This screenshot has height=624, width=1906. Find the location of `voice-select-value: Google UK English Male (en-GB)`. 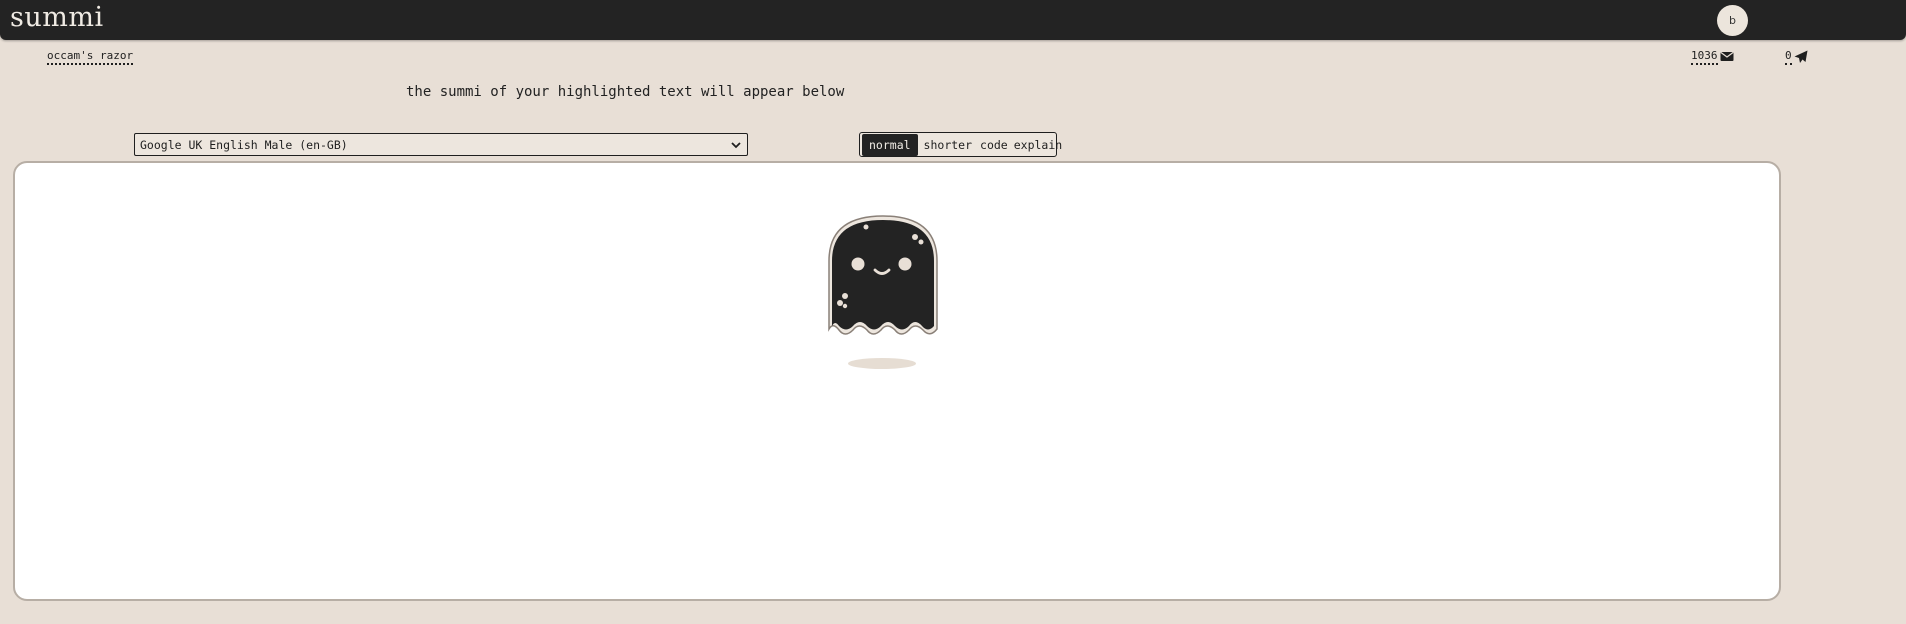

voice-select-value: Google UK English Male (en-GB) is located at coordinates (244, 144).